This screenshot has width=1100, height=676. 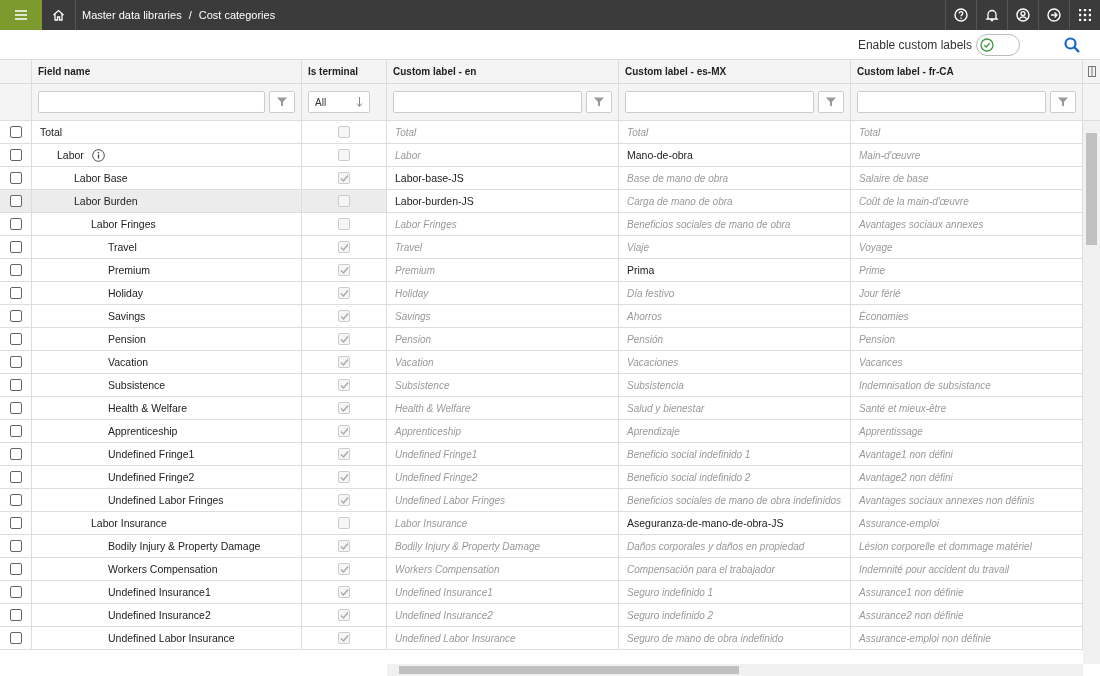 What do you see at coordinates (653, 431) in the screenshot?
I see `custom-label-text: Aprendizaje` at bounding box center [653, 431].